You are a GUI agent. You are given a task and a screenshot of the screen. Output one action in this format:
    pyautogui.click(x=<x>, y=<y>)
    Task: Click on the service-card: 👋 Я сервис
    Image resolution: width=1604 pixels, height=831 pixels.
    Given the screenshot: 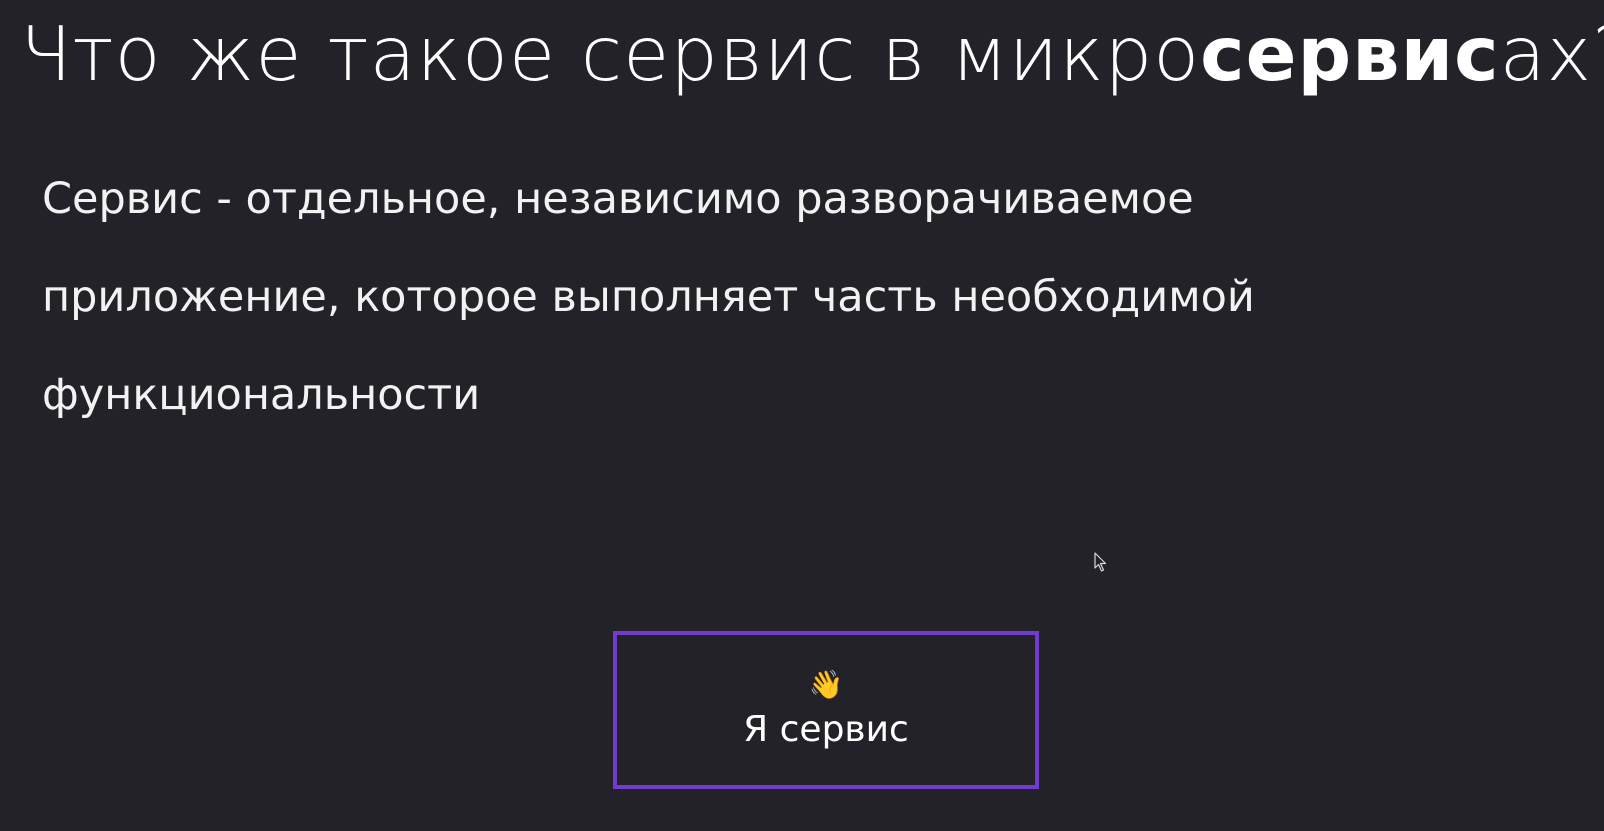 What is the action you would take?
    pyautogui.click(x=826, y=710)
    